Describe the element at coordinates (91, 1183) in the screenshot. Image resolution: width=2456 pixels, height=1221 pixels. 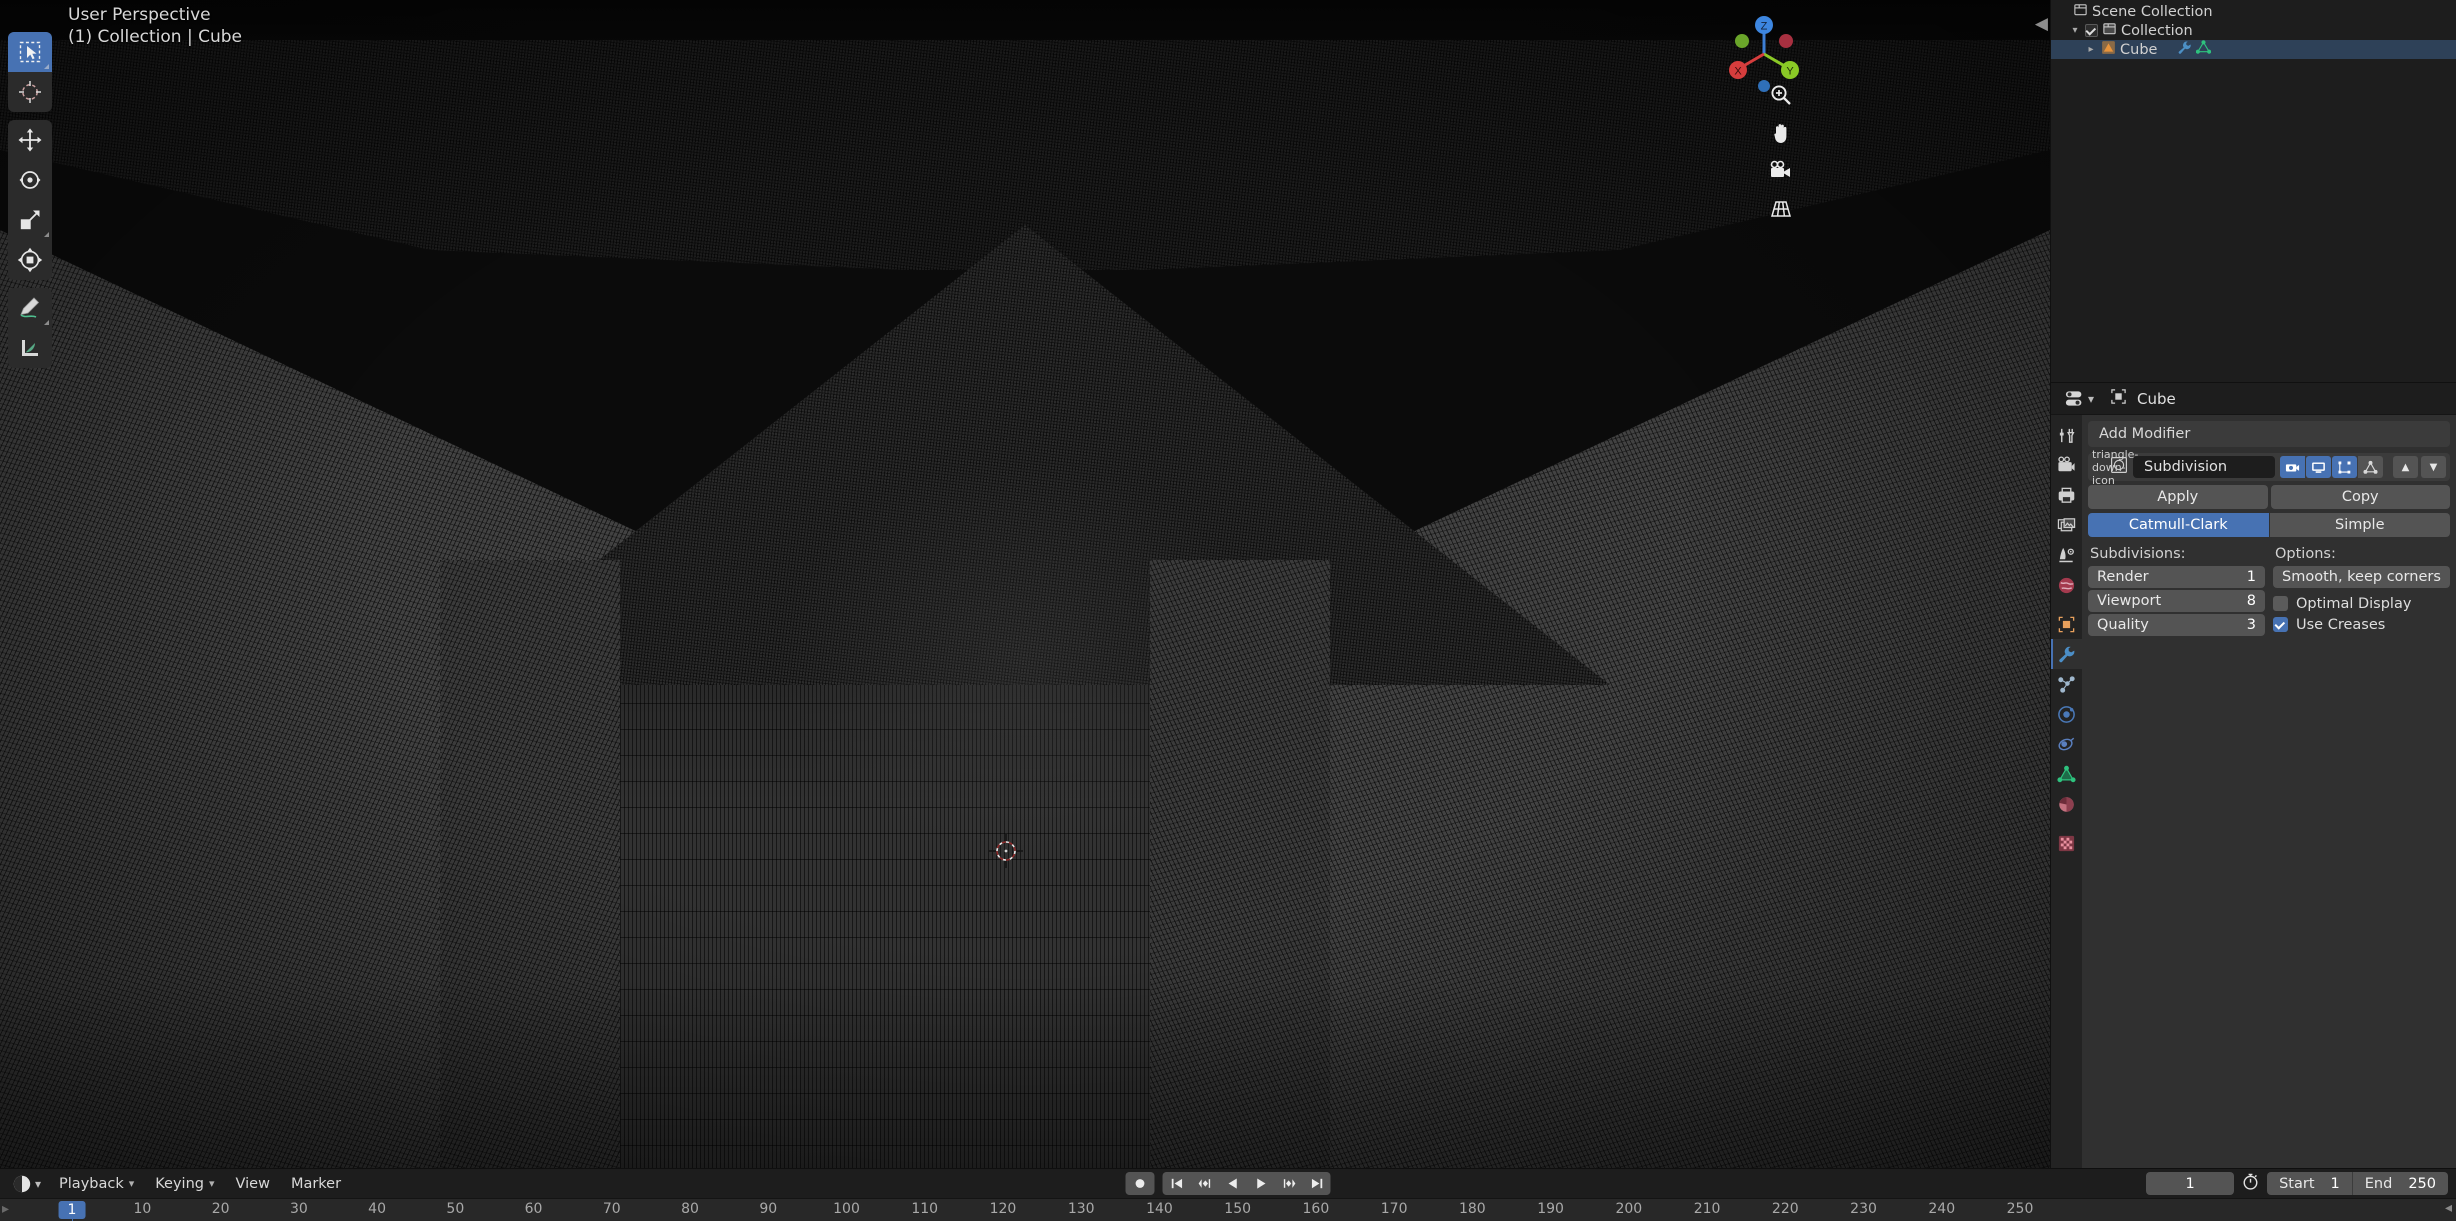
I see `menu-playback-label: Playback` at that location.